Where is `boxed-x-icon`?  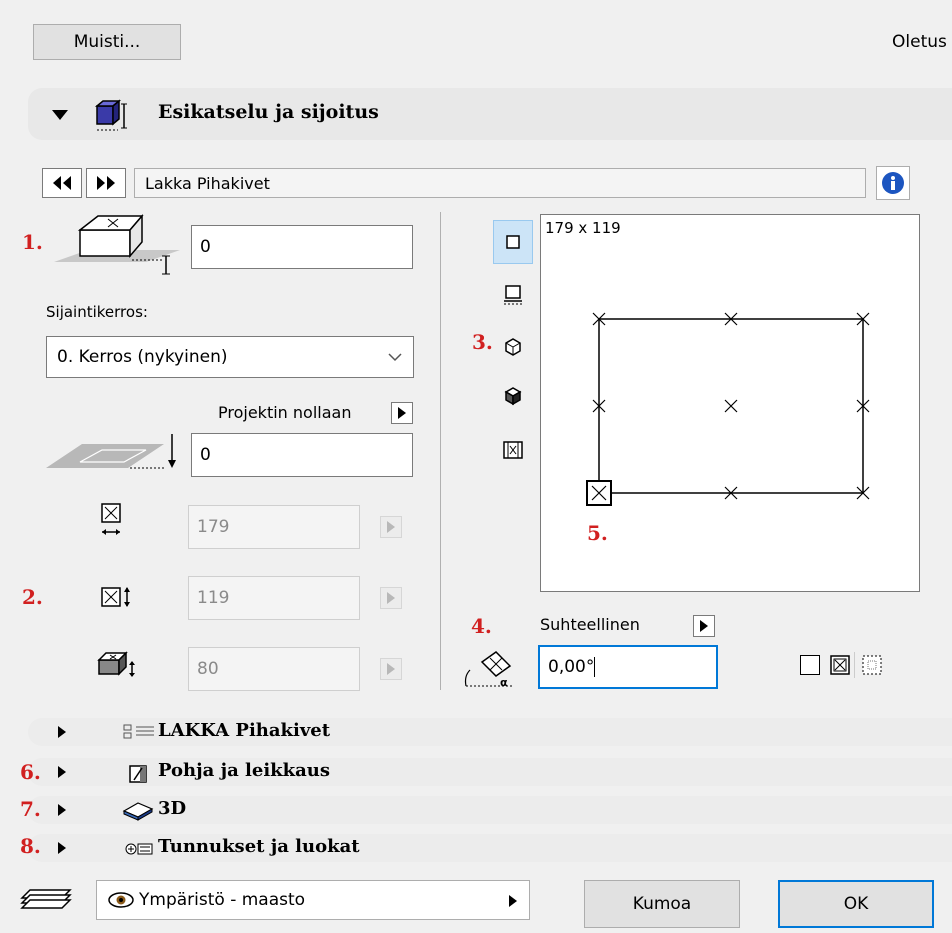
boxed-x-icon is located at coordinates (840, 665).